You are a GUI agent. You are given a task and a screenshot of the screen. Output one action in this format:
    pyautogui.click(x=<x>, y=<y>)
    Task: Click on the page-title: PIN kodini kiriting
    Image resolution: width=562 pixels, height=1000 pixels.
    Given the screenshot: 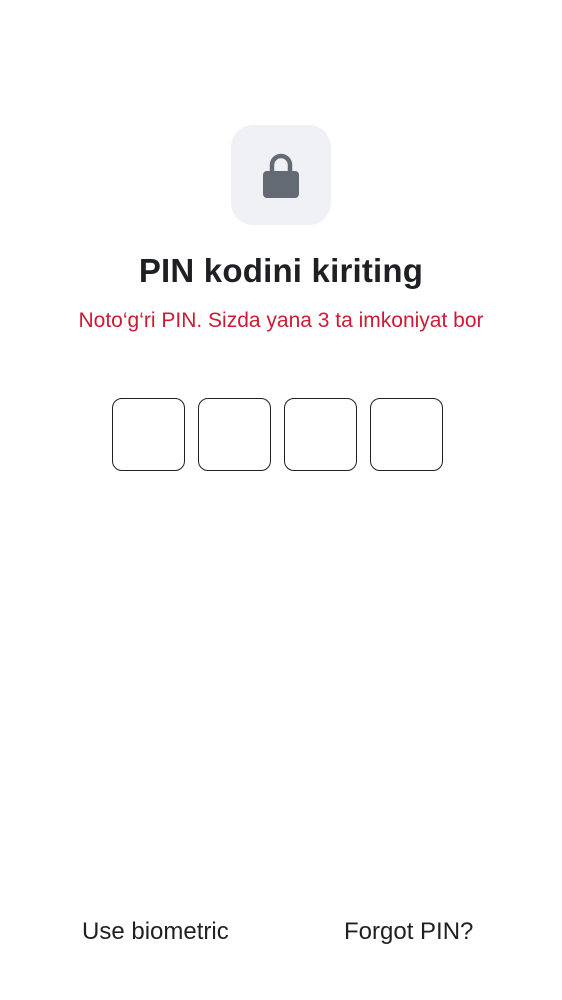 What is the action you would take?
    pyautogui.click(x=281, y=270)
    